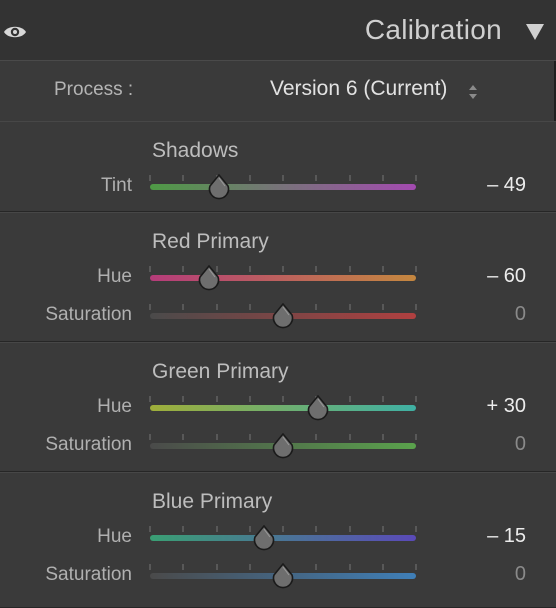 The image size is (556, 608). I want to click on updown-chevron-icon, so click(473, 92).